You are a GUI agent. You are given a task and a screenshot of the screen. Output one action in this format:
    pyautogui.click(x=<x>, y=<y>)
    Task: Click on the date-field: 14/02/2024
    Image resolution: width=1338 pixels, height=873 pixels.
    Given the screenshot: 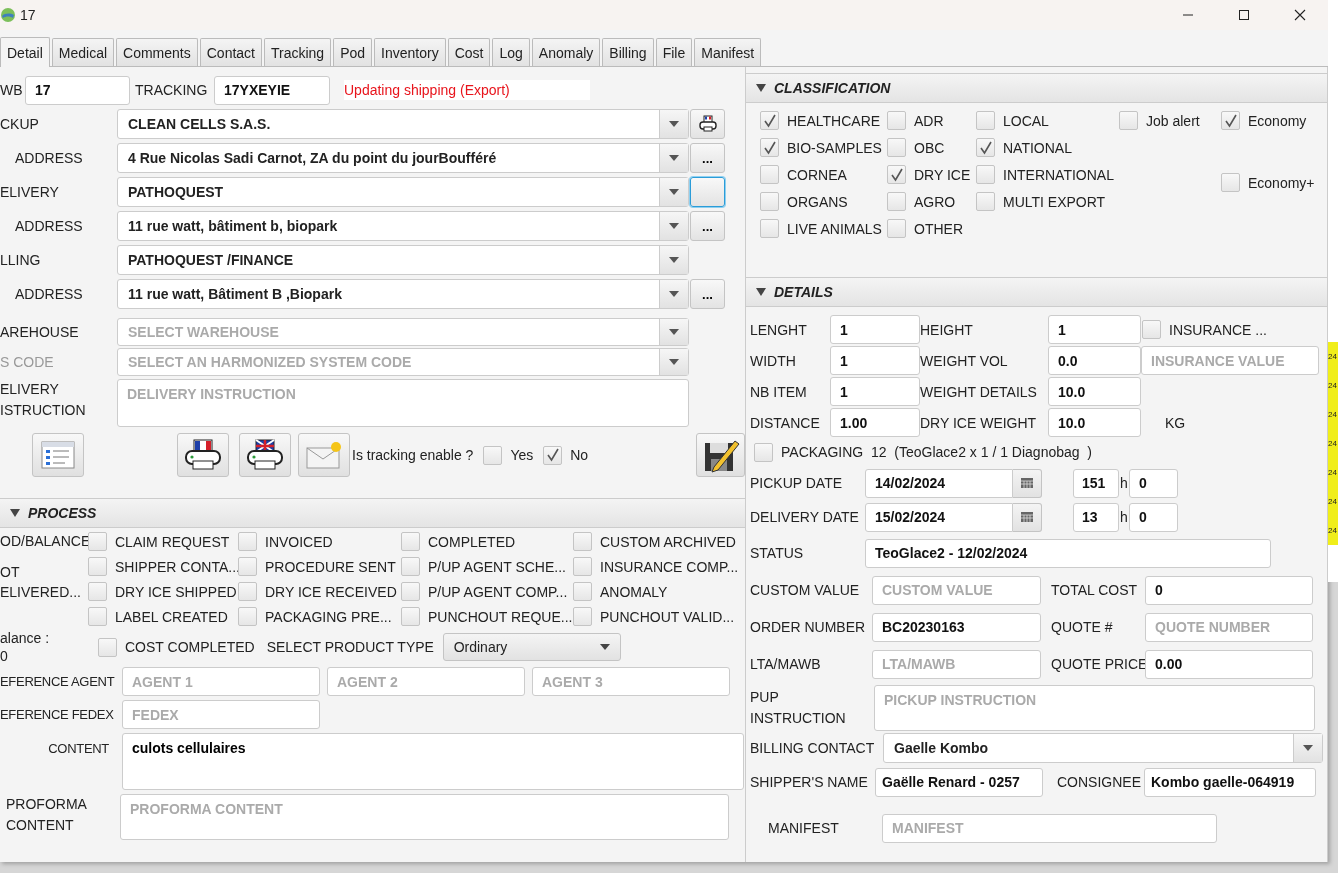 What is the action you would take?
    pyautogui.click(x=939, y=483)
    